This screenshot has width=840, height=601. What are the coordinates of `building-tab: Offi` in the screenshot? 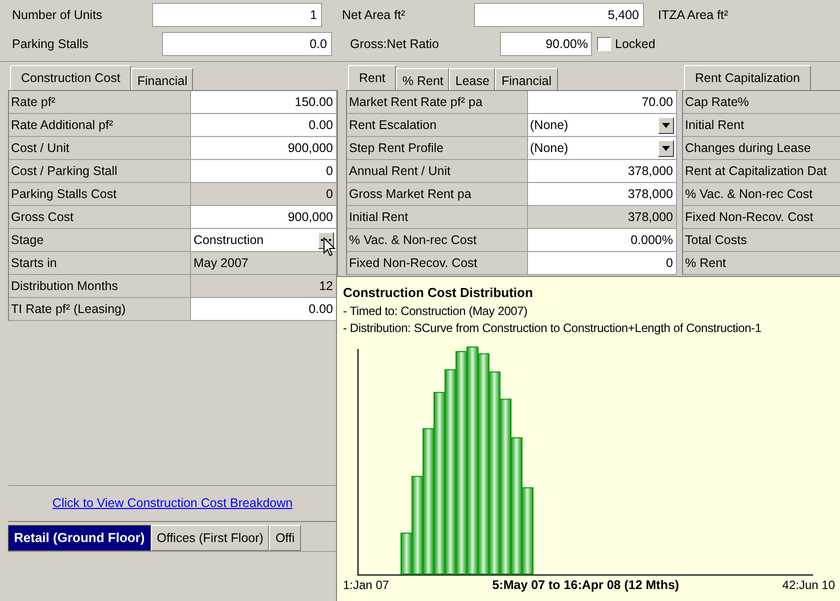 It's located at (285, 538).